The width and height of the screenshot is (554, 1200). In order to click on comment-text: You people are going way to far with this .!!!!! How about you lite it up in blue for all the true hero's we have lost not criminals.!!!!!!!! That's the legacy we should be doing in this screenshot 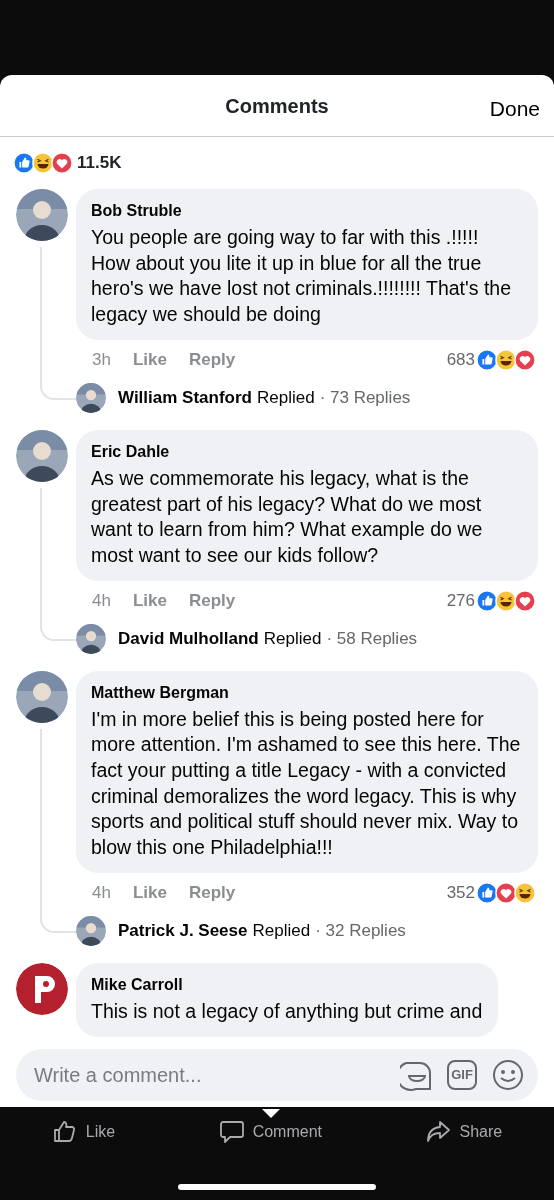, I will do `click(302, 276)`.